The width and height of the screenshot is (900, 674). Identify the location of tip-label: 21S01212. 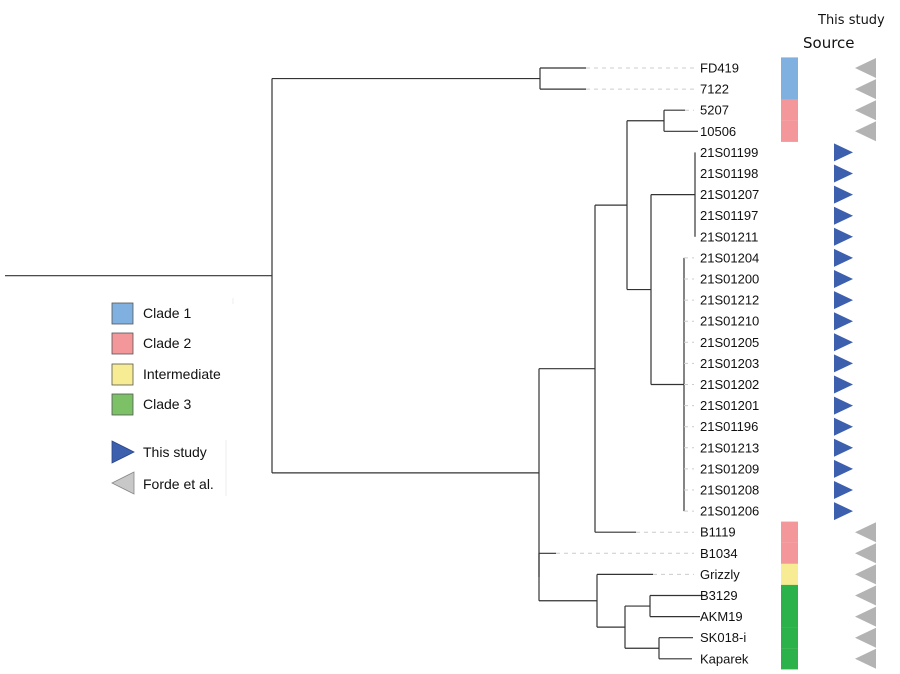
(729, 300).